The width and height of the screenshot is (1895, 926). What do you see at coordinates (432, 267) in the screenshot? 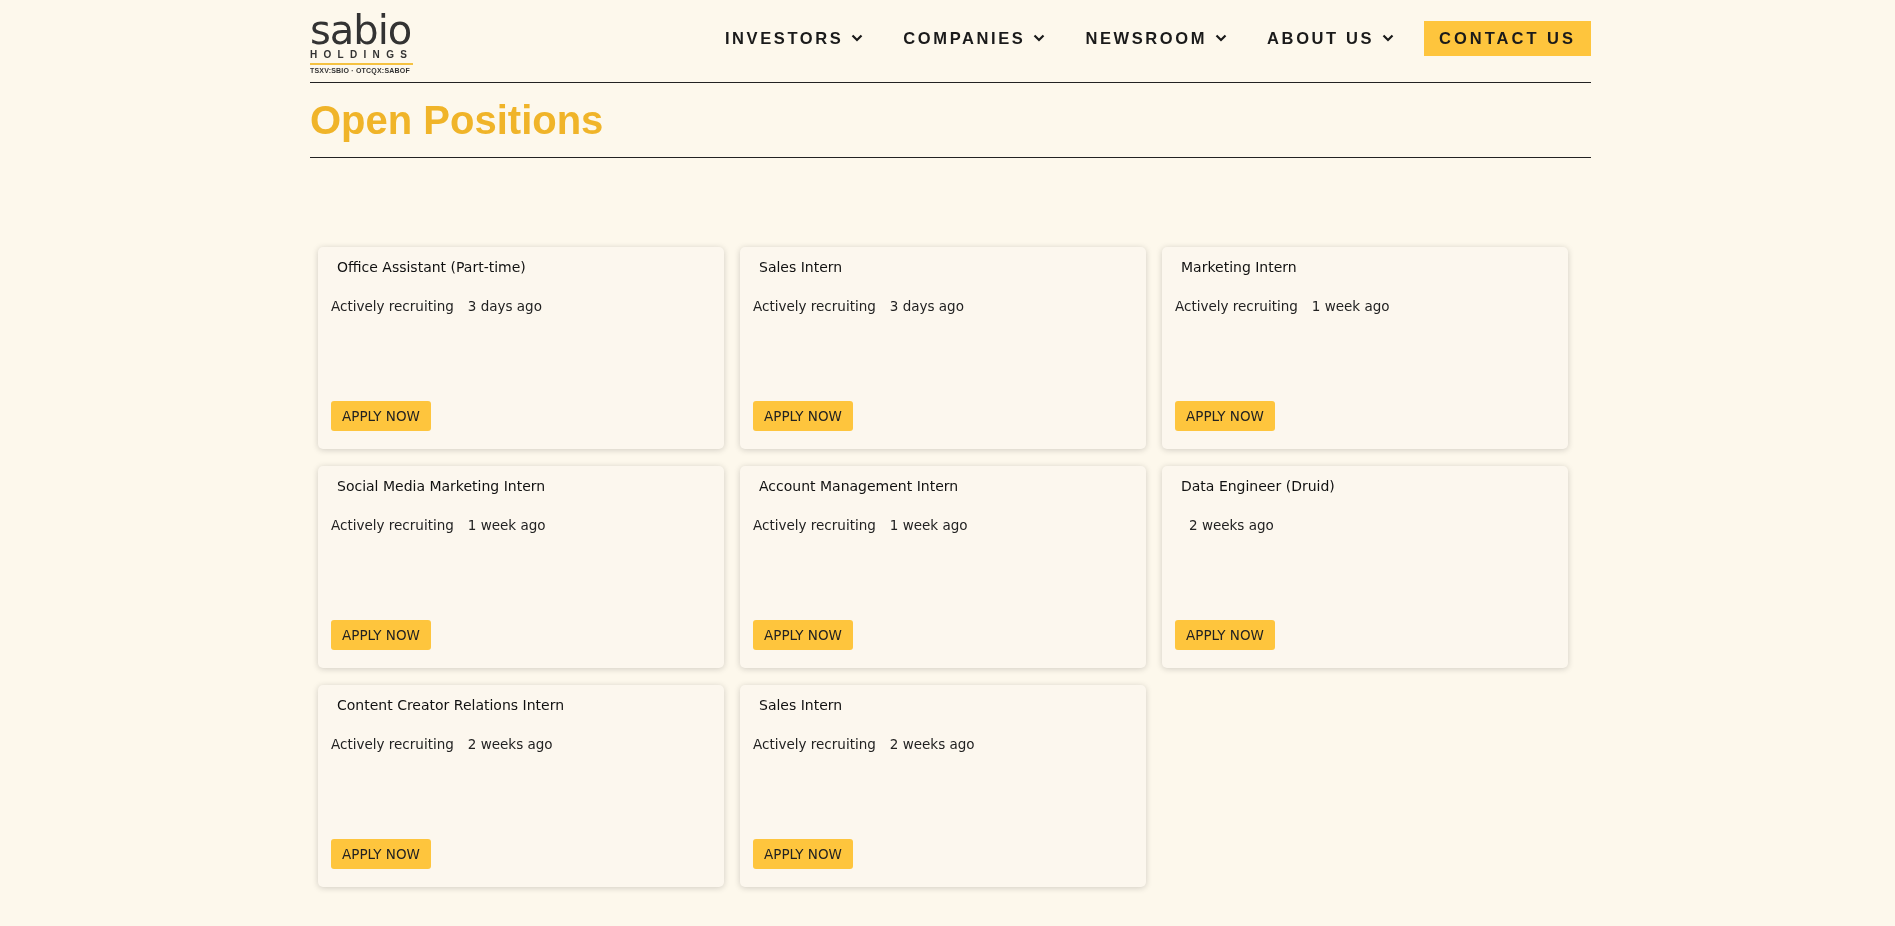
I see `job-title: Office Assistant (Part-time)` at bounding box center [432, 267].